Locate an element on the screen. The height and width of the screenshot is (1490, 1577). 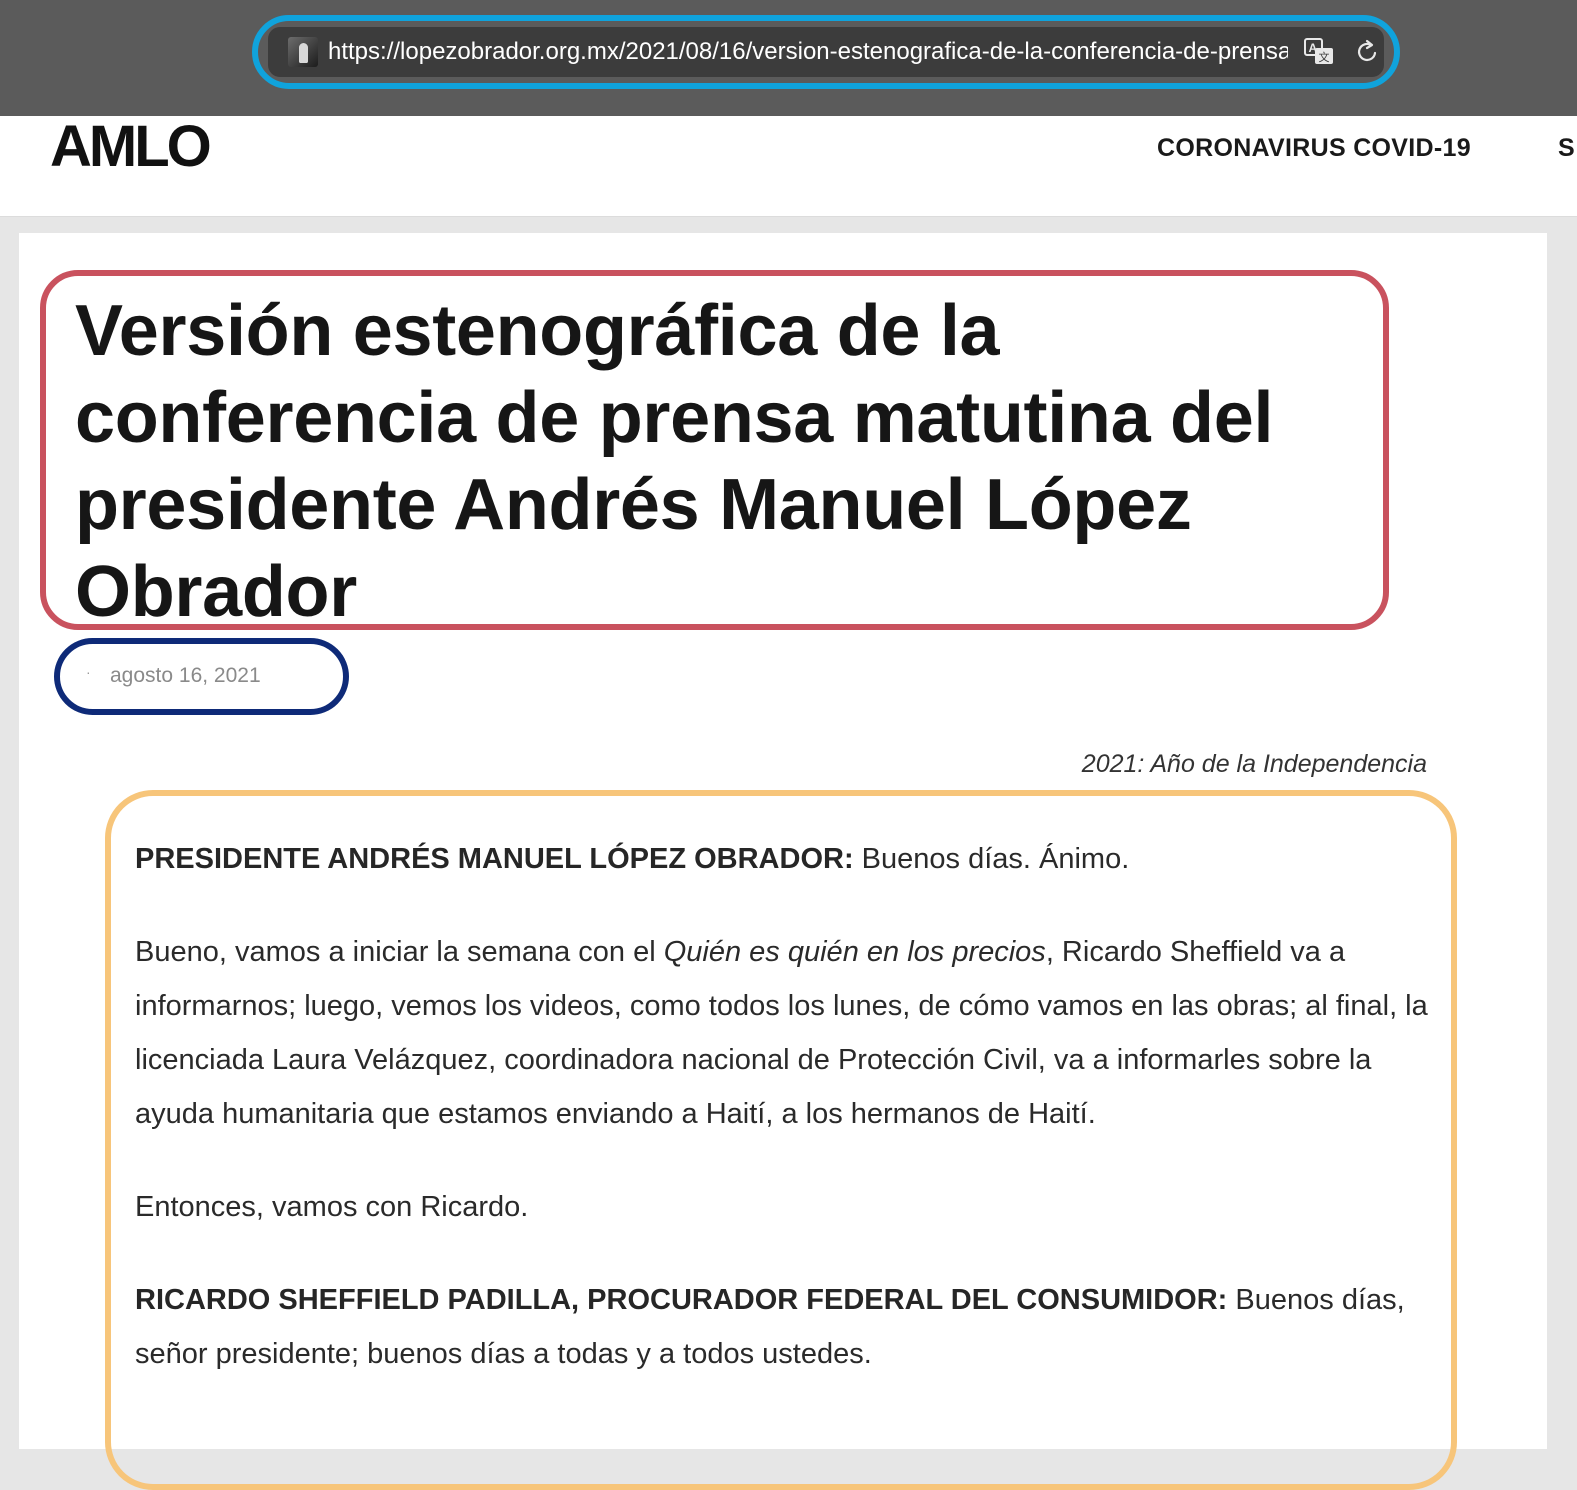
nav-item-next-partial: S is located at coordinates (1567, 148).